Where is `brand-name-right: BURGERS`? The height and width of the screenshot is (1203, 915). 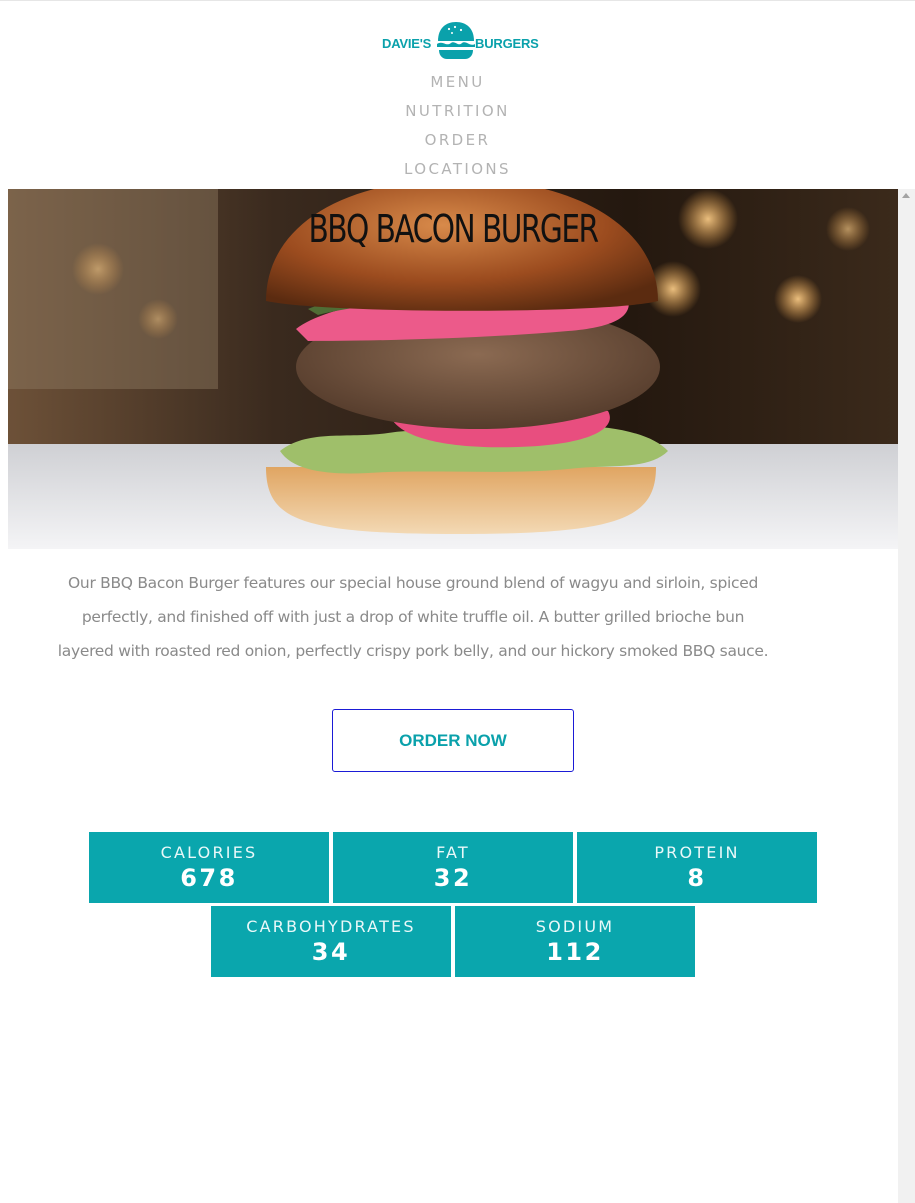
brand-name-right: BURGERS is located at coordinates (507, 43).